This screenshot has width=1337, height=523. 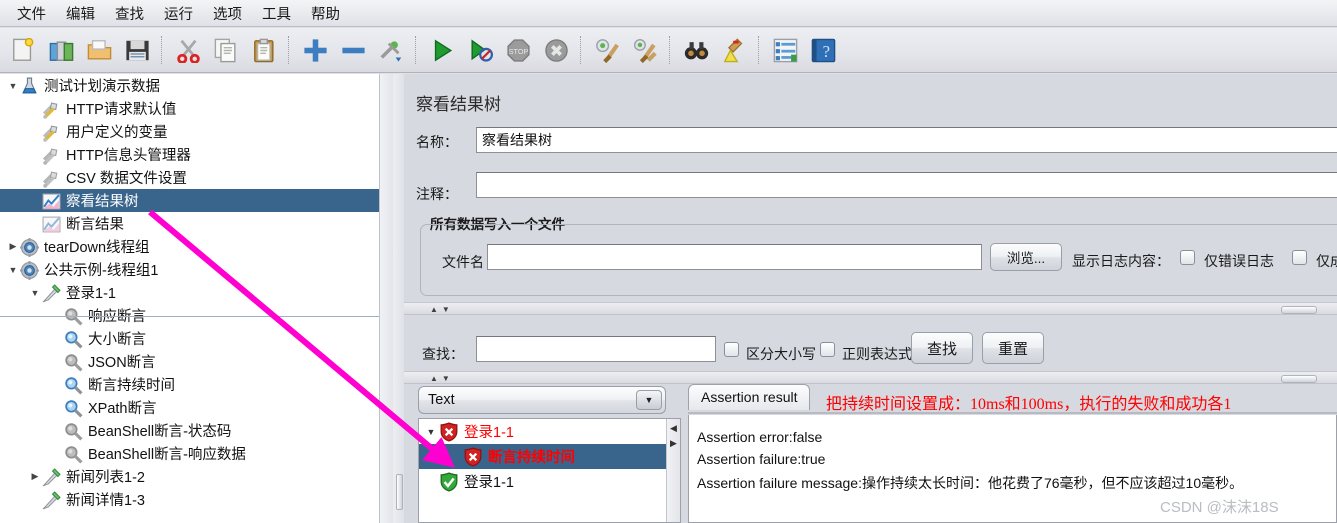 What do you see at coordinates (673, 443) in the screenshot?
I see `scroll-right-icon: ▶` at bounding box center [673, 443].